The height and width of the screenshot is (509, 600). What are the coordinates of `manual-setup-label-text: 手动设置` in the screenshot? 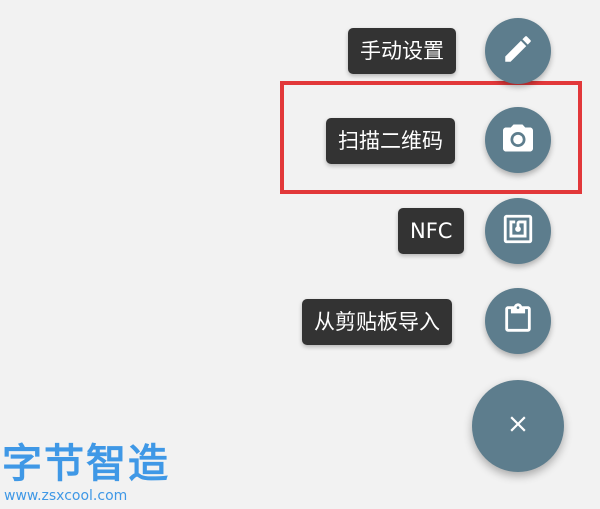 It's located at (402, 50).